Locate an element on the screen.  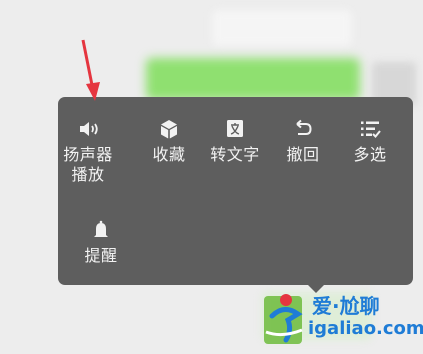
favorite-button: 收藏 is located at coordinates (169, 141).